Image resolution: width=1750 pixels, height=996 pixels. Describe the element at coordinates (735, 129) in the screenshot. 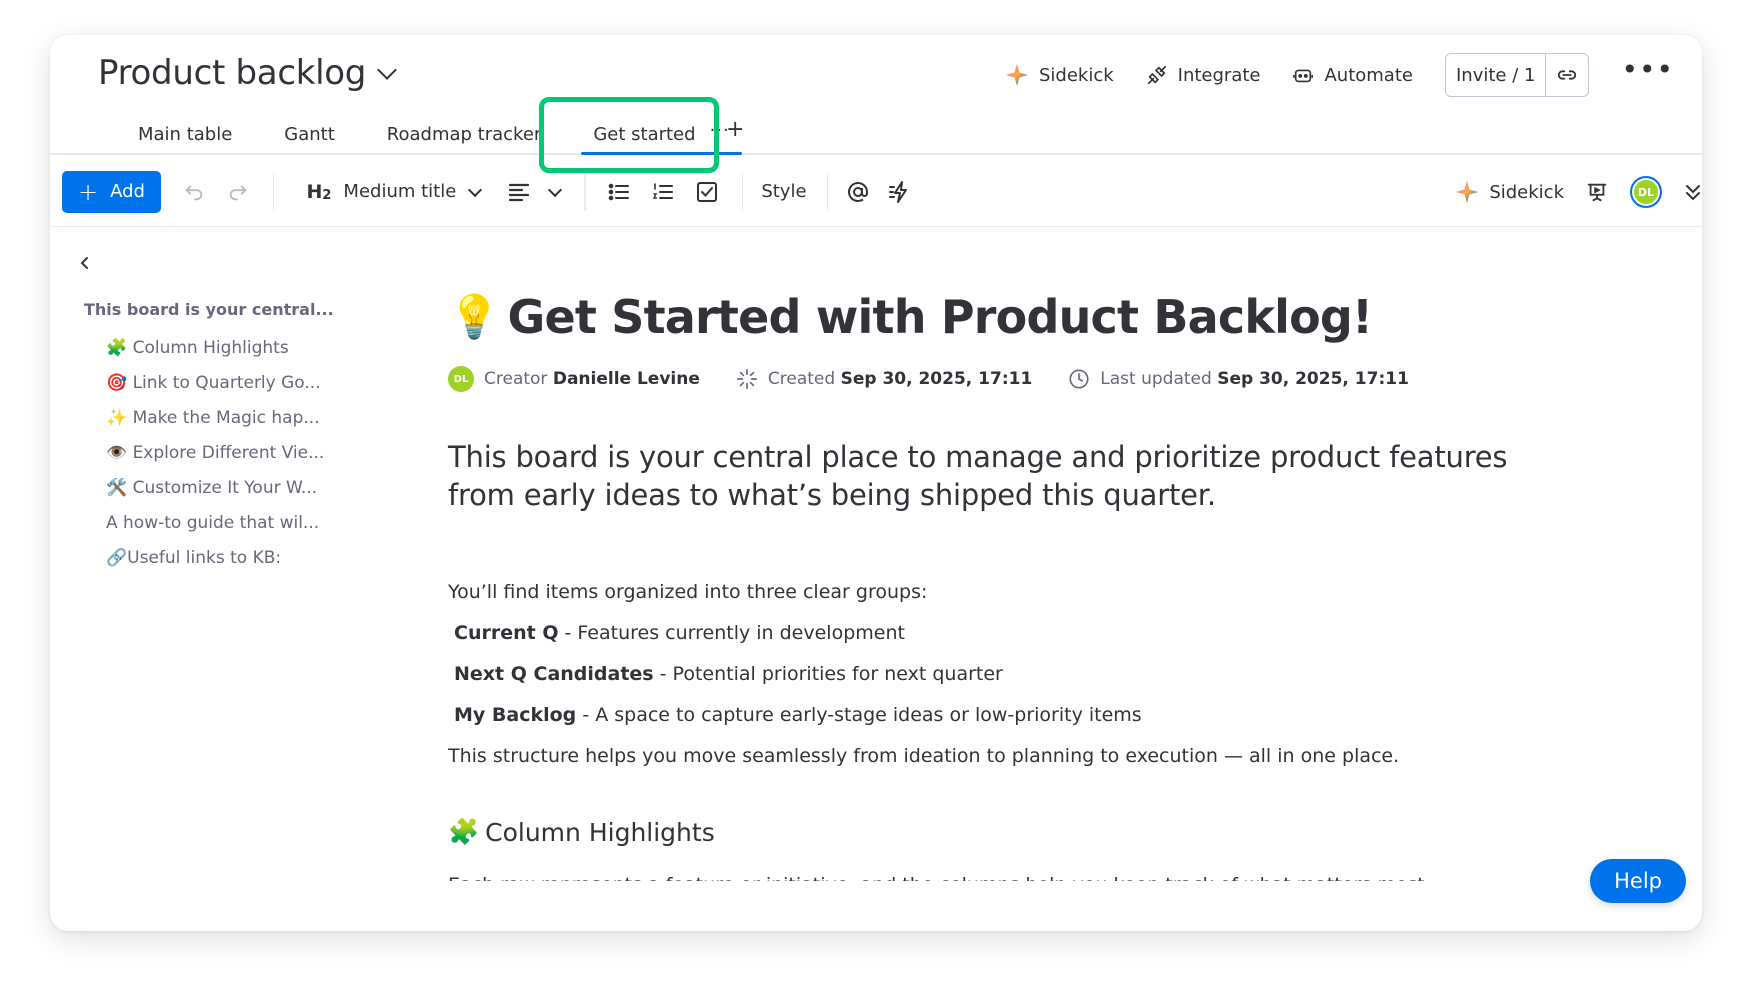

I see `add-view-icon: +` at that location.